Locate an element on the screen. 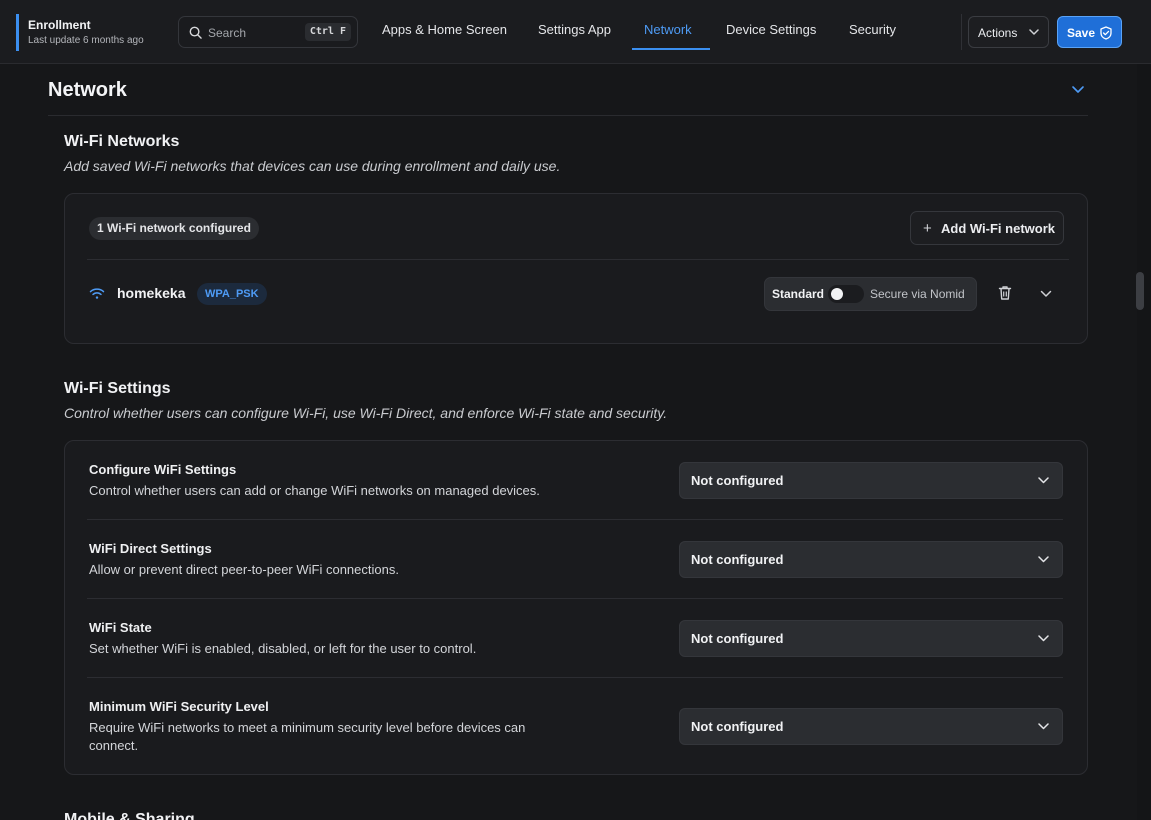 The height and width of the screenshot is (820, 1151). app-title: Enrollment is located at coordinates (59, 25).